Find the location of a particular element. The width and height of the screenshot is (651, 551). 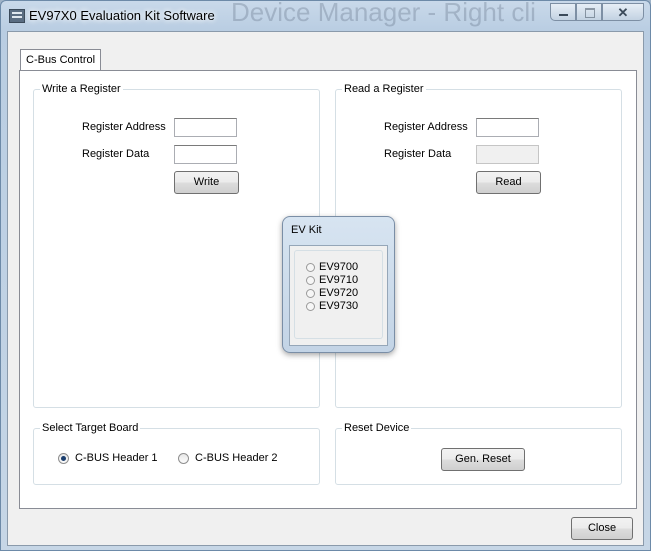

radio-c-bus-header-2: C-BUS Header 2 is located at coordinates (228, 458).